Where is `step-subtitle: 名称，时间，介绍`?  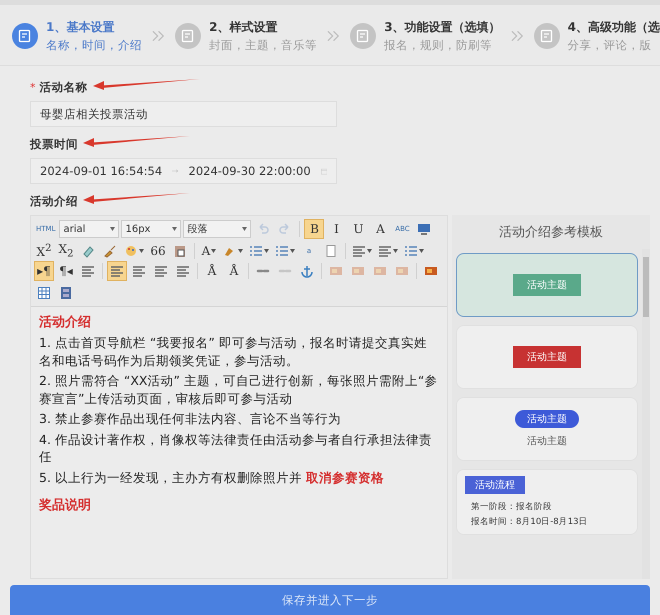 step-subtitle: 名称，时间，介绍 is located at coordinates (94, 45).